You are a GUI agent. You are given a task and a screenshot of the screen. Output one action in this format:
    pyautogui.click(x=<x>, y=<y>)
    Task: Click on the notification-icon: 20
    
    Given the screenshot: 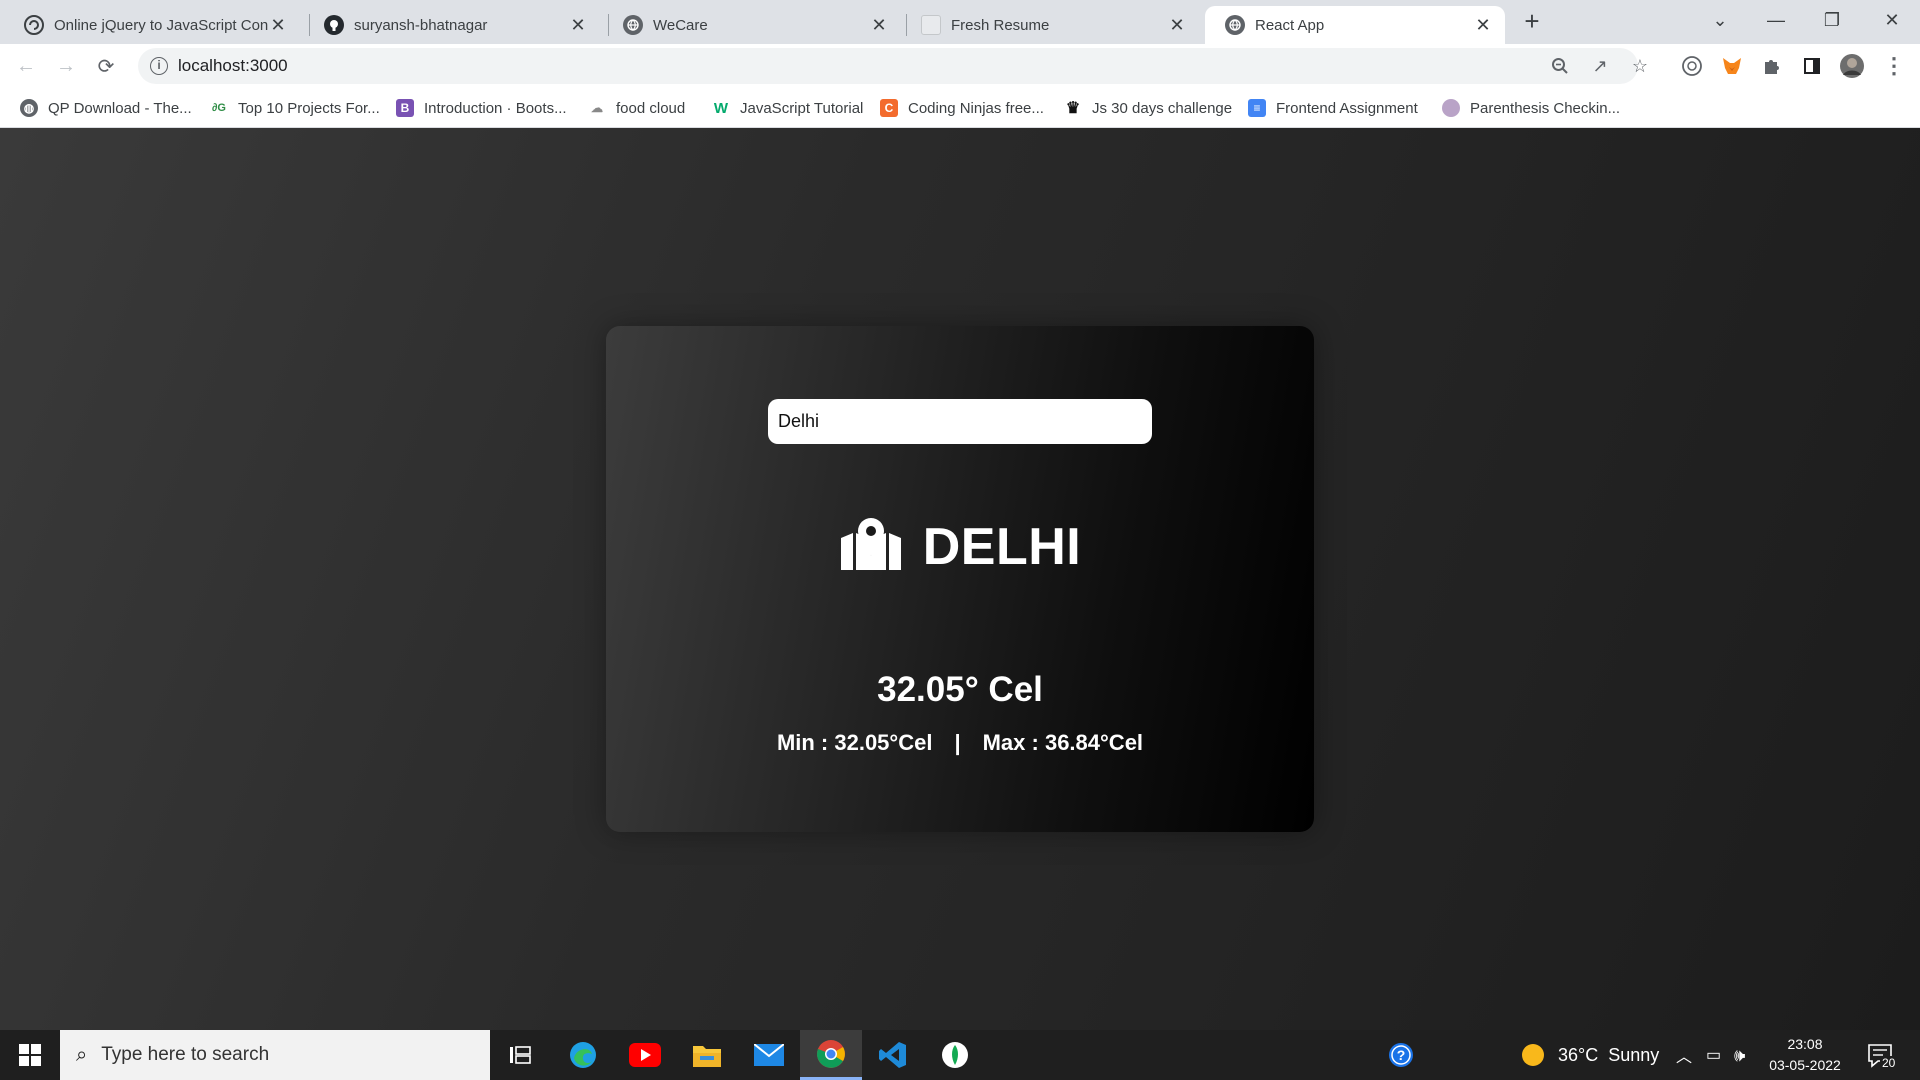 What is the action you would take?
    pyautogui.click(x=1882, y=1055)
    